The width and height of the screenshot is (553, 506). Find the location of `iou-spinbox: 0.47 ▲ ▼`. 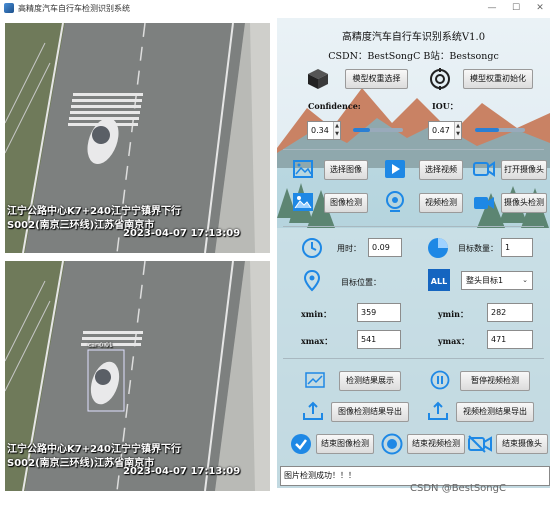

iou-spinbox: 0.47 ▲ ▼ is located at coordinates (445, 130).